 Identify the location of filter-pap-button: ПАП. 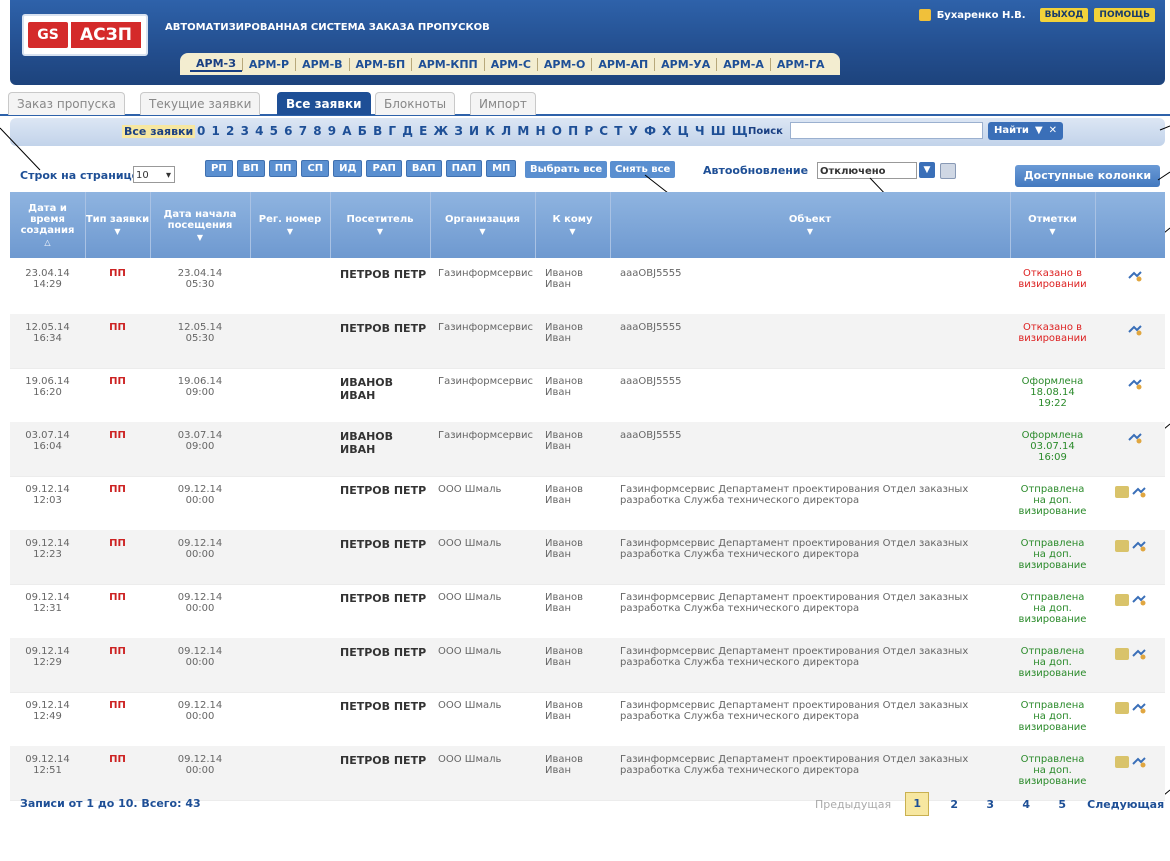
(464, 168).